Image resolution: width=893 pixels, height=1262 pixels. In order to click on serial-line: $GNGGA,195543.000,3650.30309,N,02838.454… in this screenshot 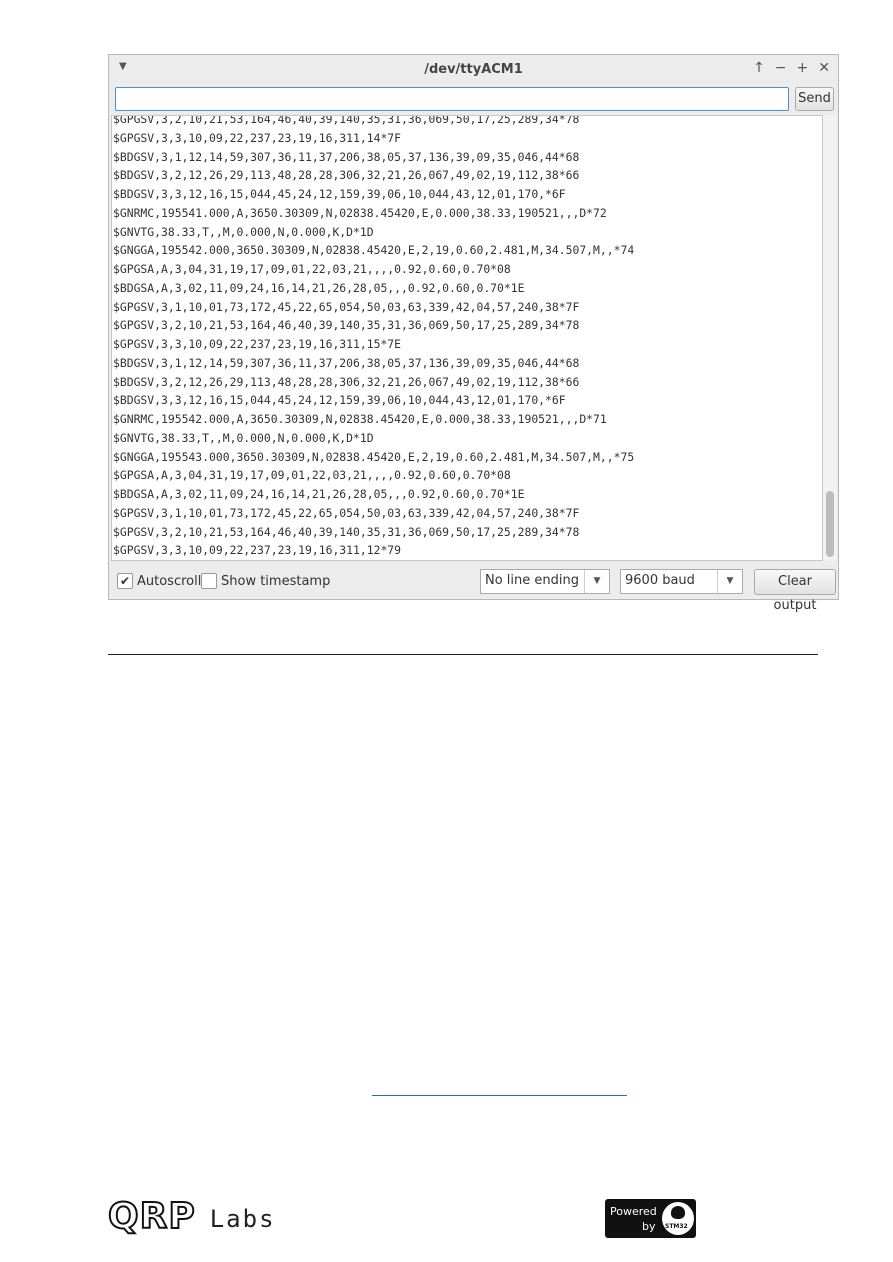, I will do `click(374, 456)`.